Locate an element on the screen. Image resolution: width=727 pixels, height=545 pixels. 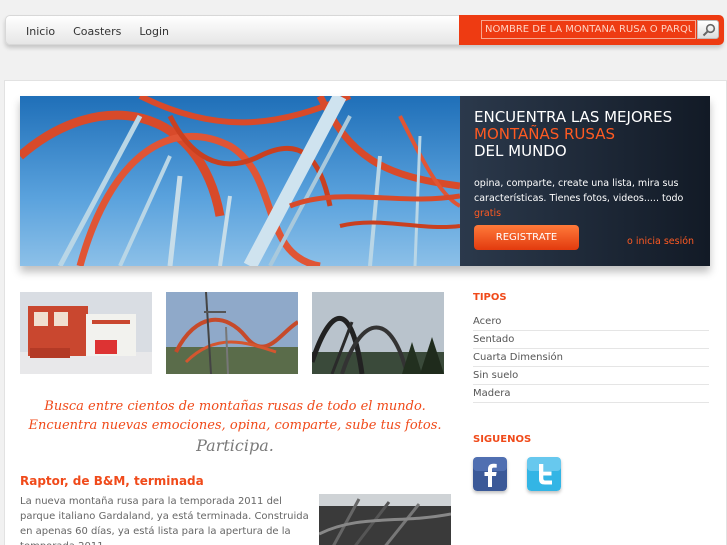
hero-title-line1: ENCUENTRA LAS MEJORES is located at coordinates (573, 117).